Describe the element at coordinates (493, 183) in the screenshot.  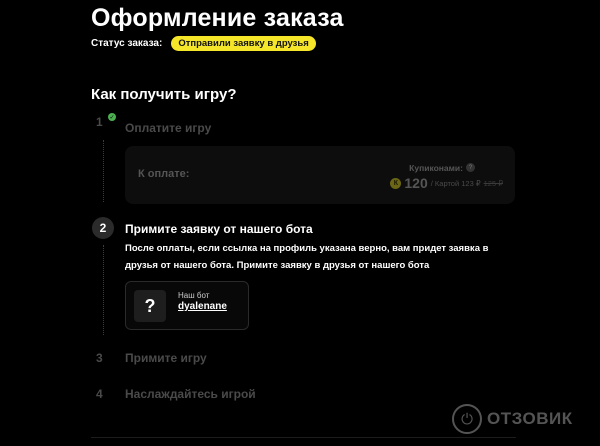
I see `old-price: 125 ₽` at that location.